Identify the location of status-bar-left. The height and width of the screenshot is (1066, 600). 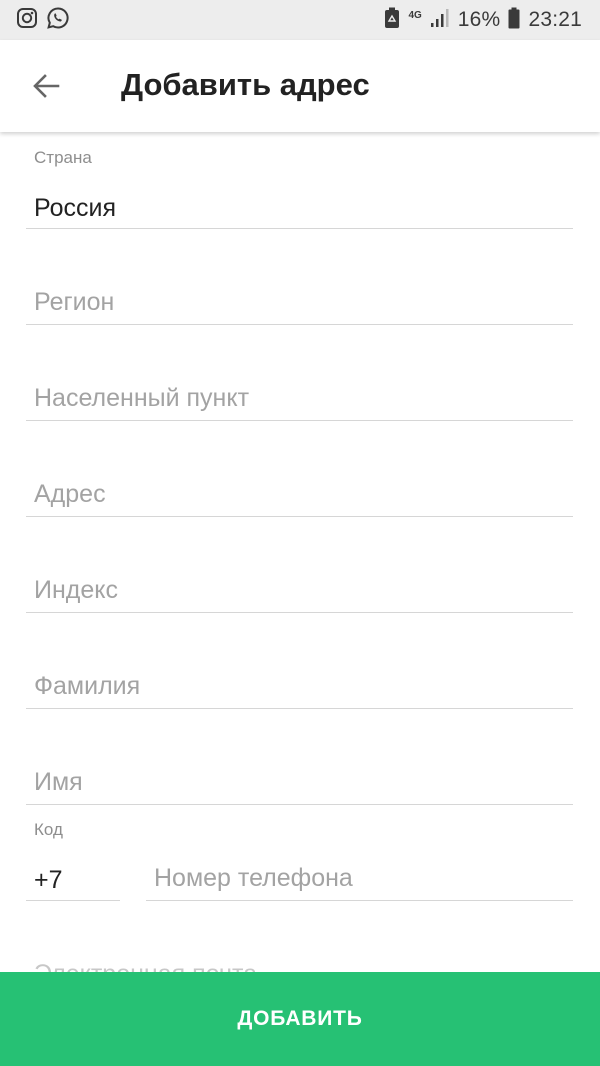
(47, 20).